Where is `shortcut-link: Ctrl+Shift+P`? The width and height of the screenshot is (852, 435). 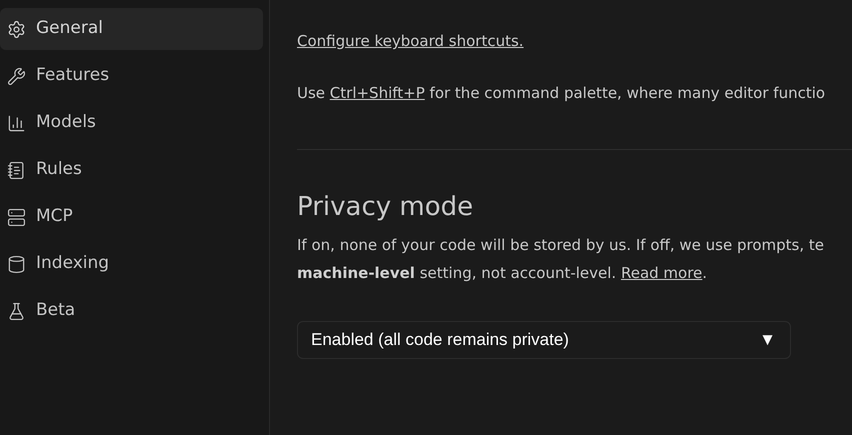
shortcut-link: Ctrl+Shift+P is located at coordinates (377, 93).